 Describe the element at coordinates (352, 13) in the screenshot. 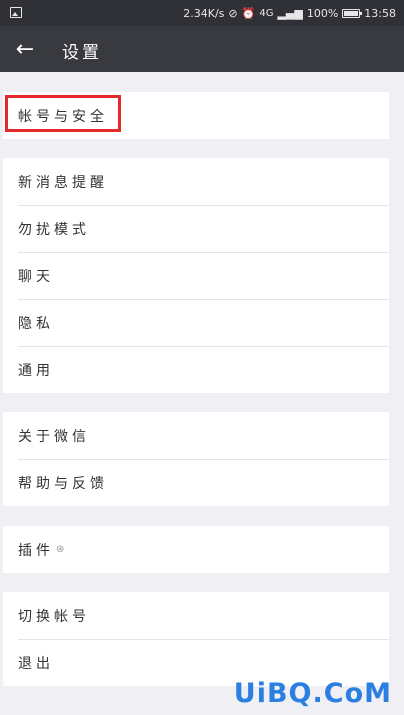

I see `battery-icon` at that location.